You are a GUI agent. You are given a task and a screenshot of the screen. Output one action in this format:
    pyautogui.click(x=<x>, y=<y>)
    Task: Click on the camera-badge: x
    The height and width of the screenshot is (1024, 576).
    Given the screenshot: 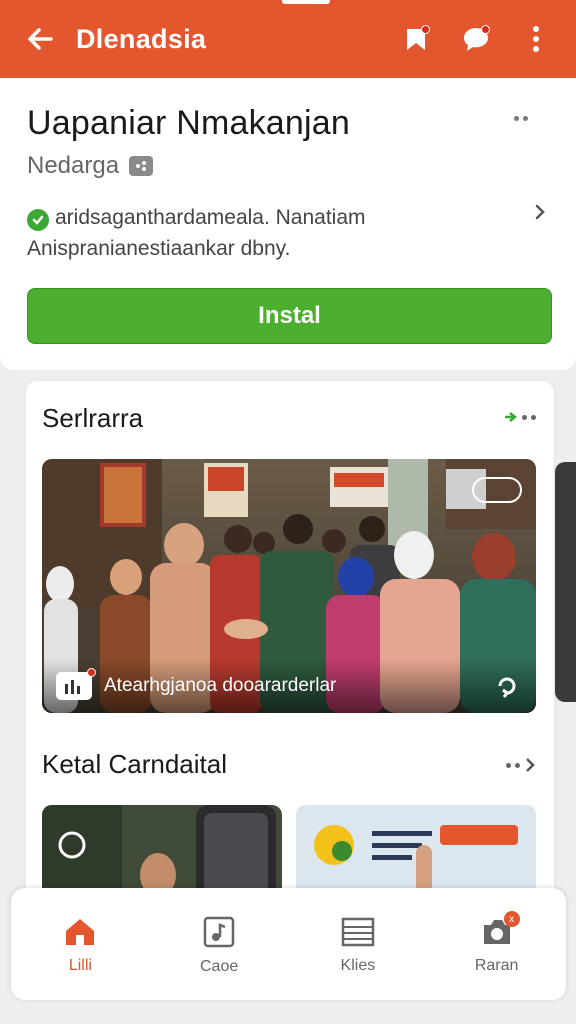 What is the action you would take?
    pyautogui.click(x=511, y=919)
    